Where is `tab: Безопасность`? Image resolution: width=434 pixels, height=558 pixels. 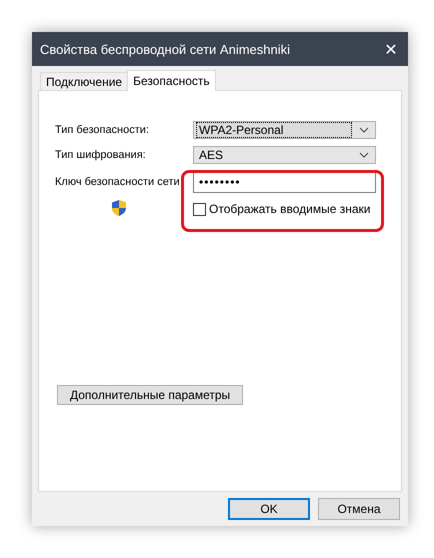 tab: Безопасность is located at coordinates (171, 80).